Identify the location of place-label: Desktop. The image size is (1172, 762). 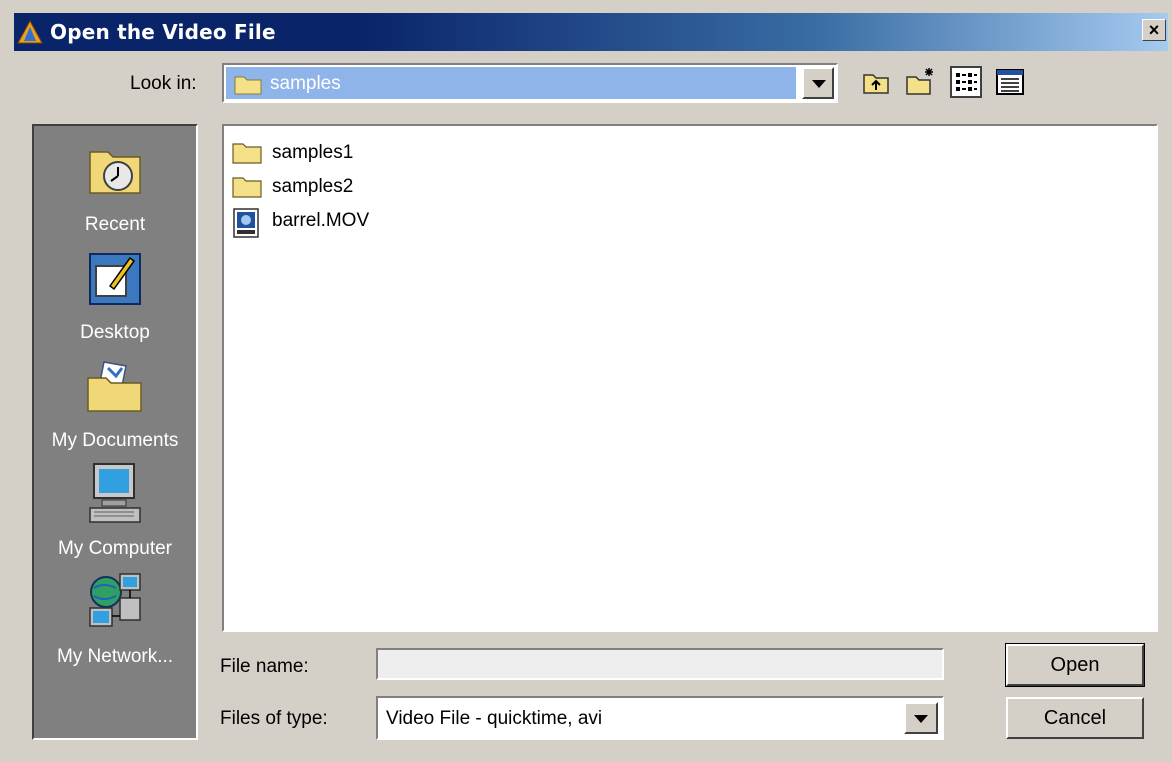
(115, 332).